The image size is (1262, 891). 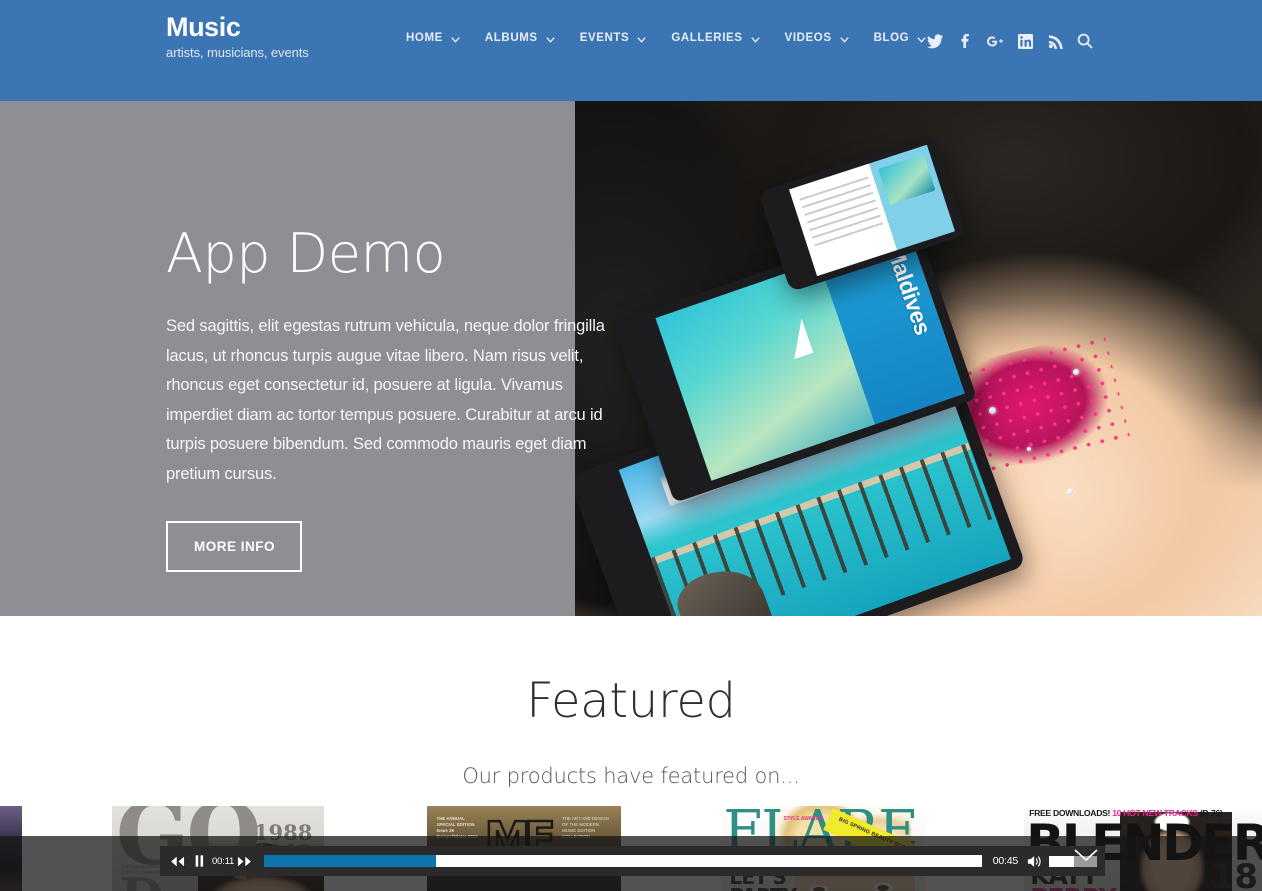 I want to click on brand-title: Music, so click(x=203, y=27).